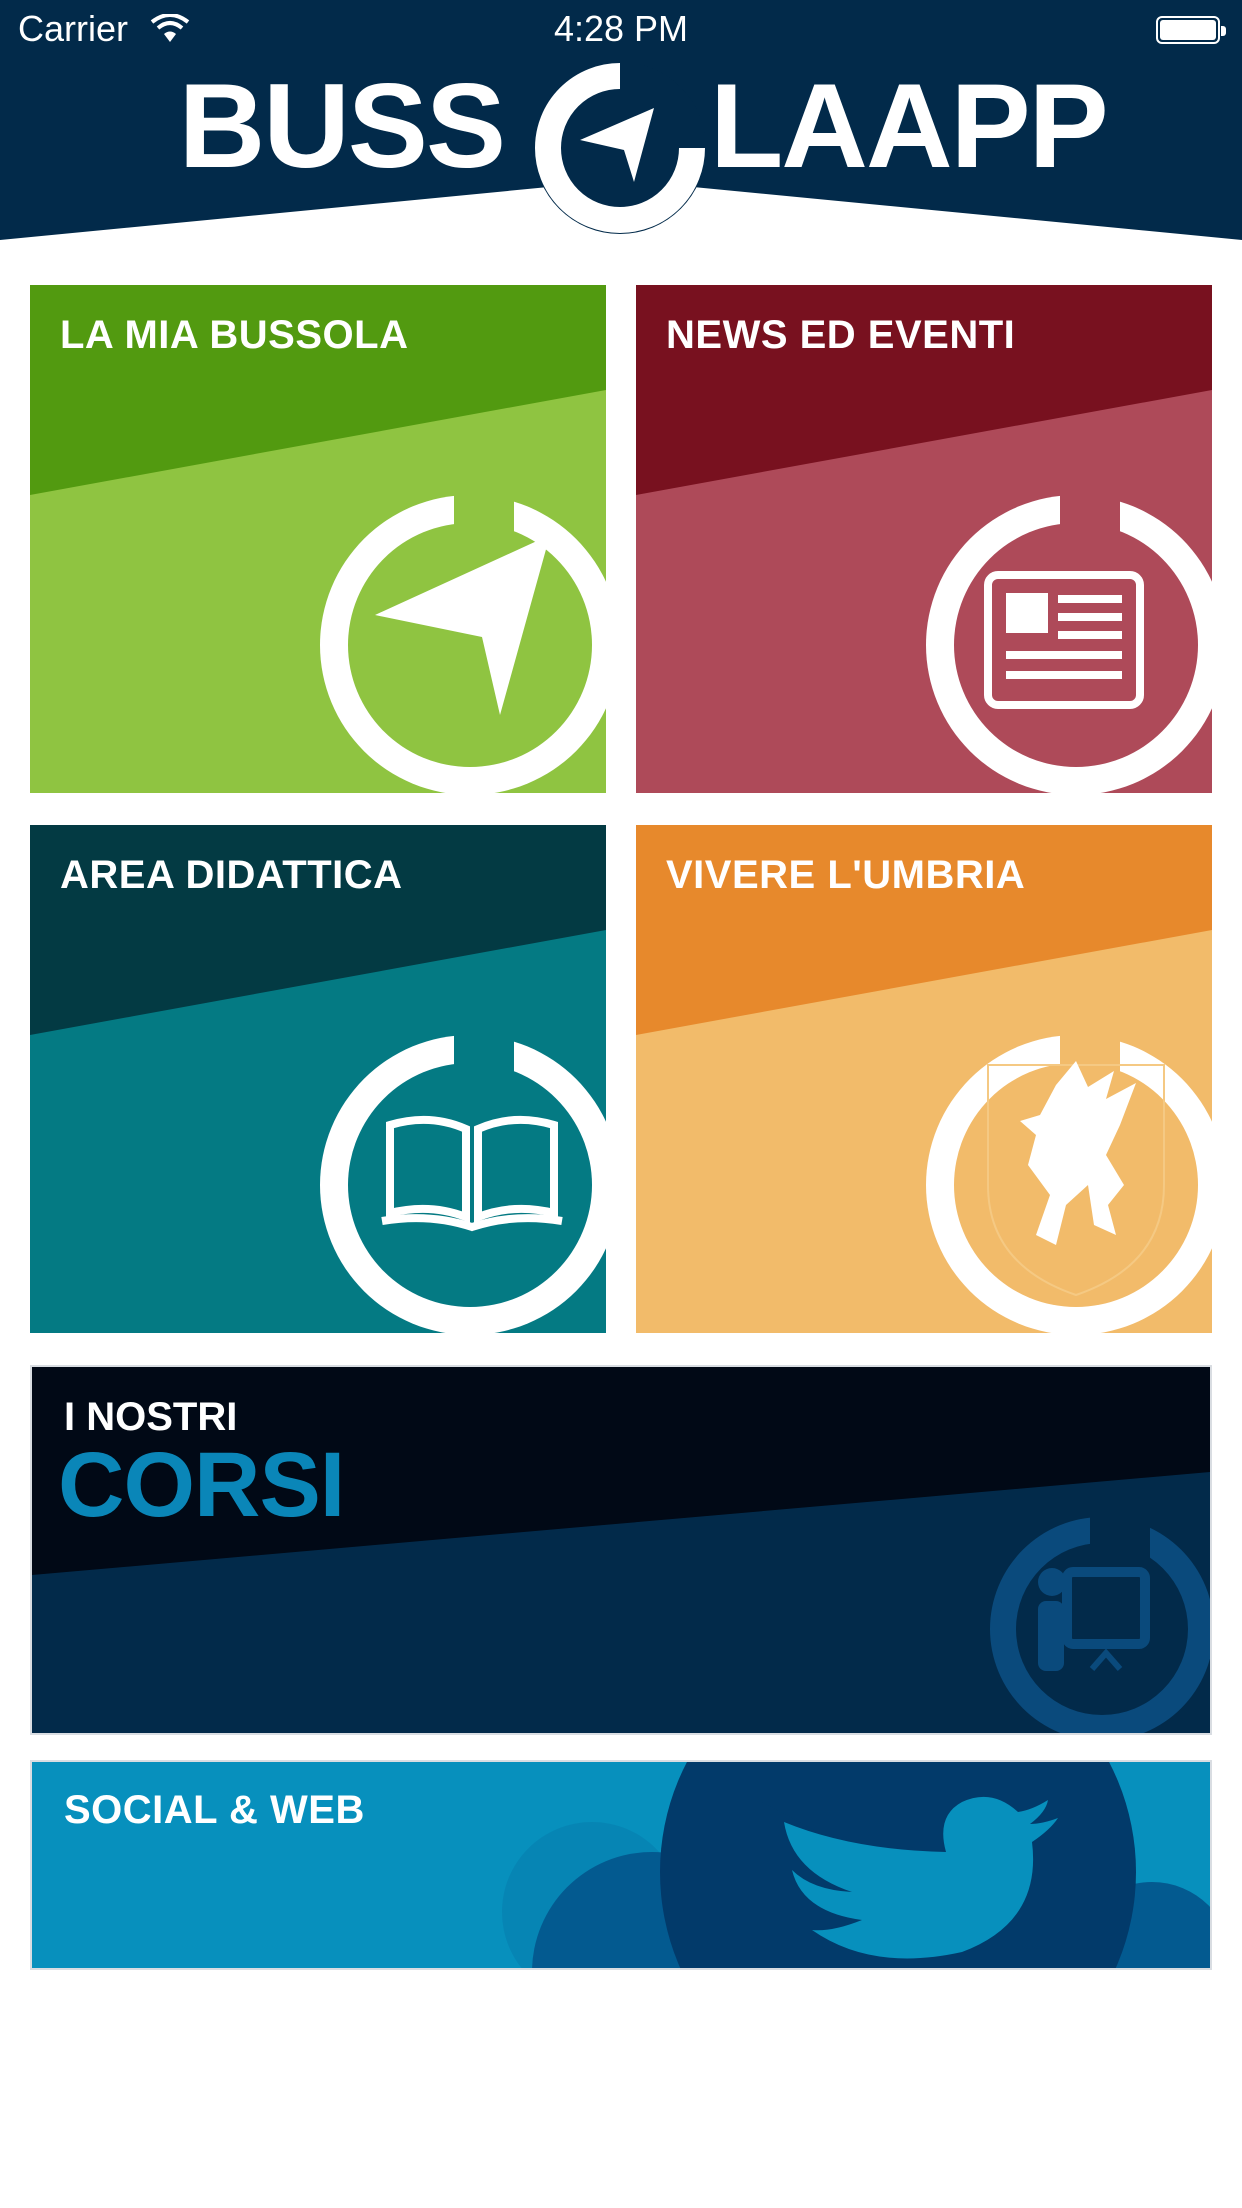 This screenshot has width=1242, height=2208. What do you see at coordinates (318, 1079) in the screenshot?
I see `tile-area-didattica: AREA DIDATTICA` at bounding box center [318, 1079].